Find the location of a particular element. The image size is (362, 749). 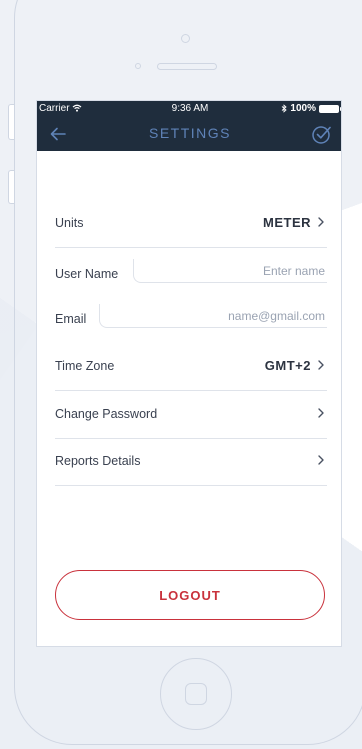

home-square-icon is located at coordinates (196, 694).